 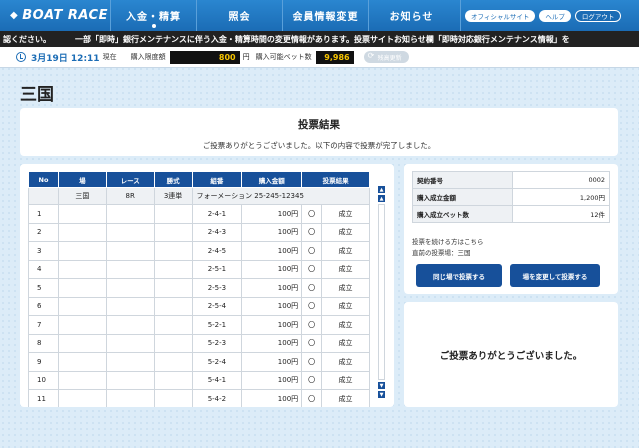 I want to click on scroll-bottom-icon: ▼, so click(x=381, y=394).